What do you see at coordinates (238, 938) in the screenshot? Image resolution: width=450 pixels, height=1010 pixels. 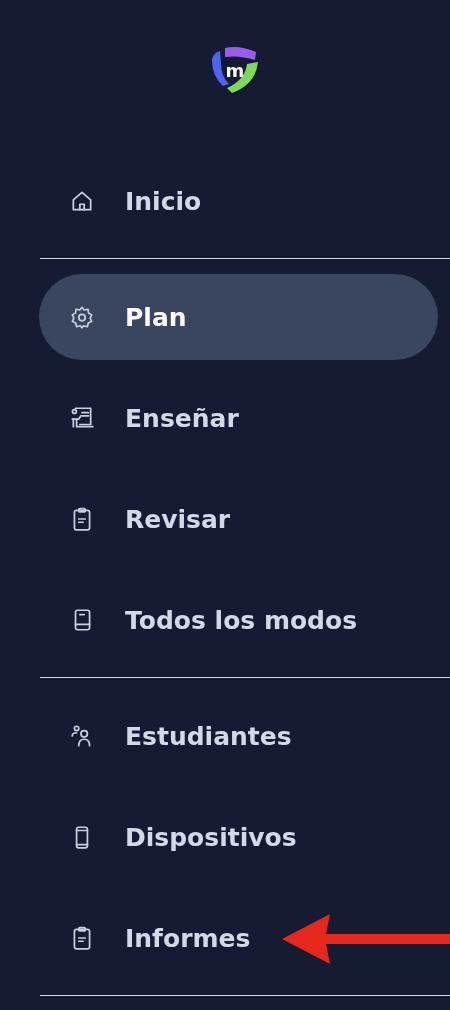 I see `nav-item: Informes` at bounding box center [238, 938].